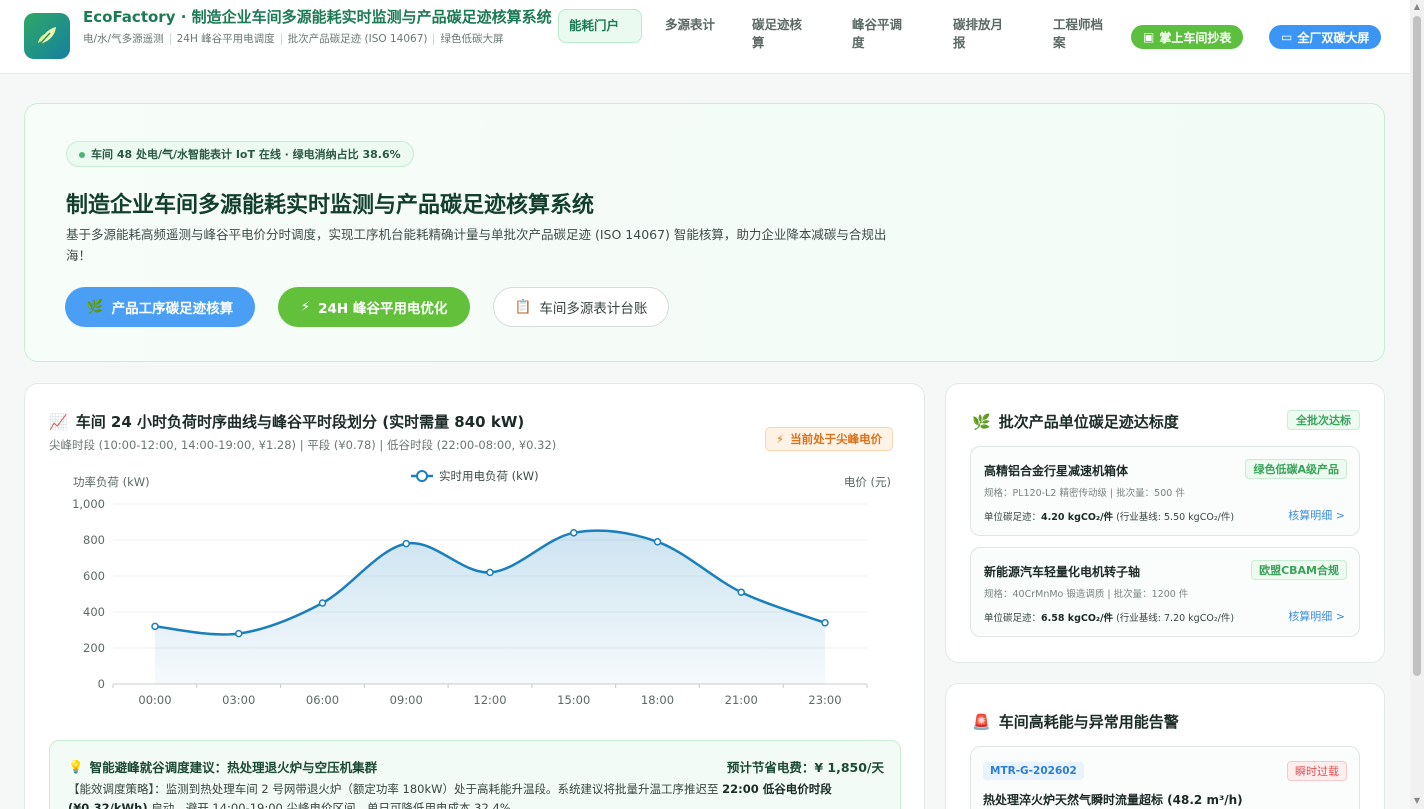  What do you see at coordinates (358, 39) in the screenshot?
I see `brand-sub-item: 批次产品碳足迹 (ISO 14067)` at bounding box center [358, 39].